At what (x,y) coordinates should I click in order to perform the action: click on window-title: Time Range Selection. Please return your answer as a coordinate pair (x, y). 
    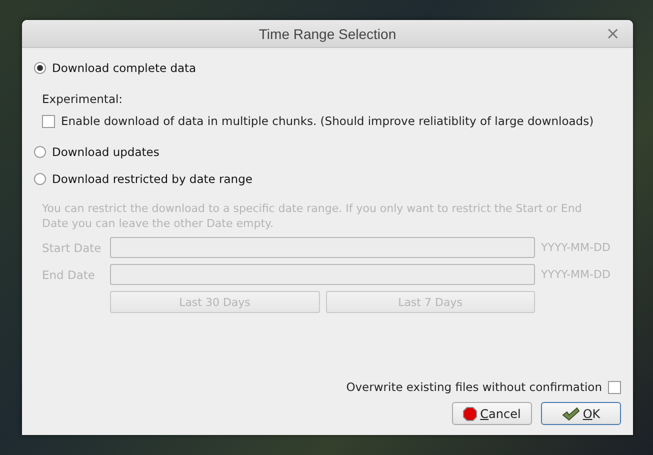
    Looking at the image, I should click on (327, 34).